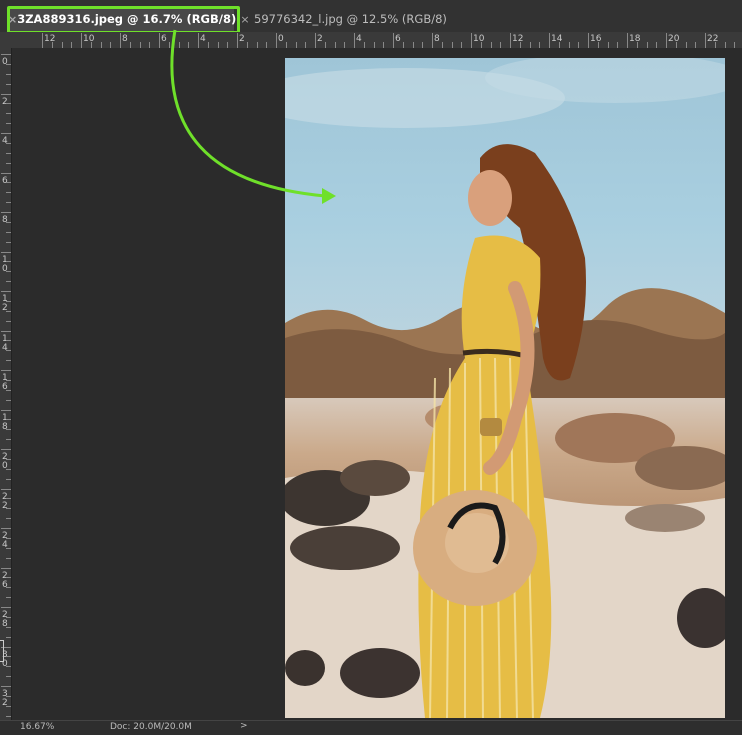  What do you see at coordinates (557, 39) in the screenshot?
I see `ruler-label: 14` at bounding box center [557, 39].